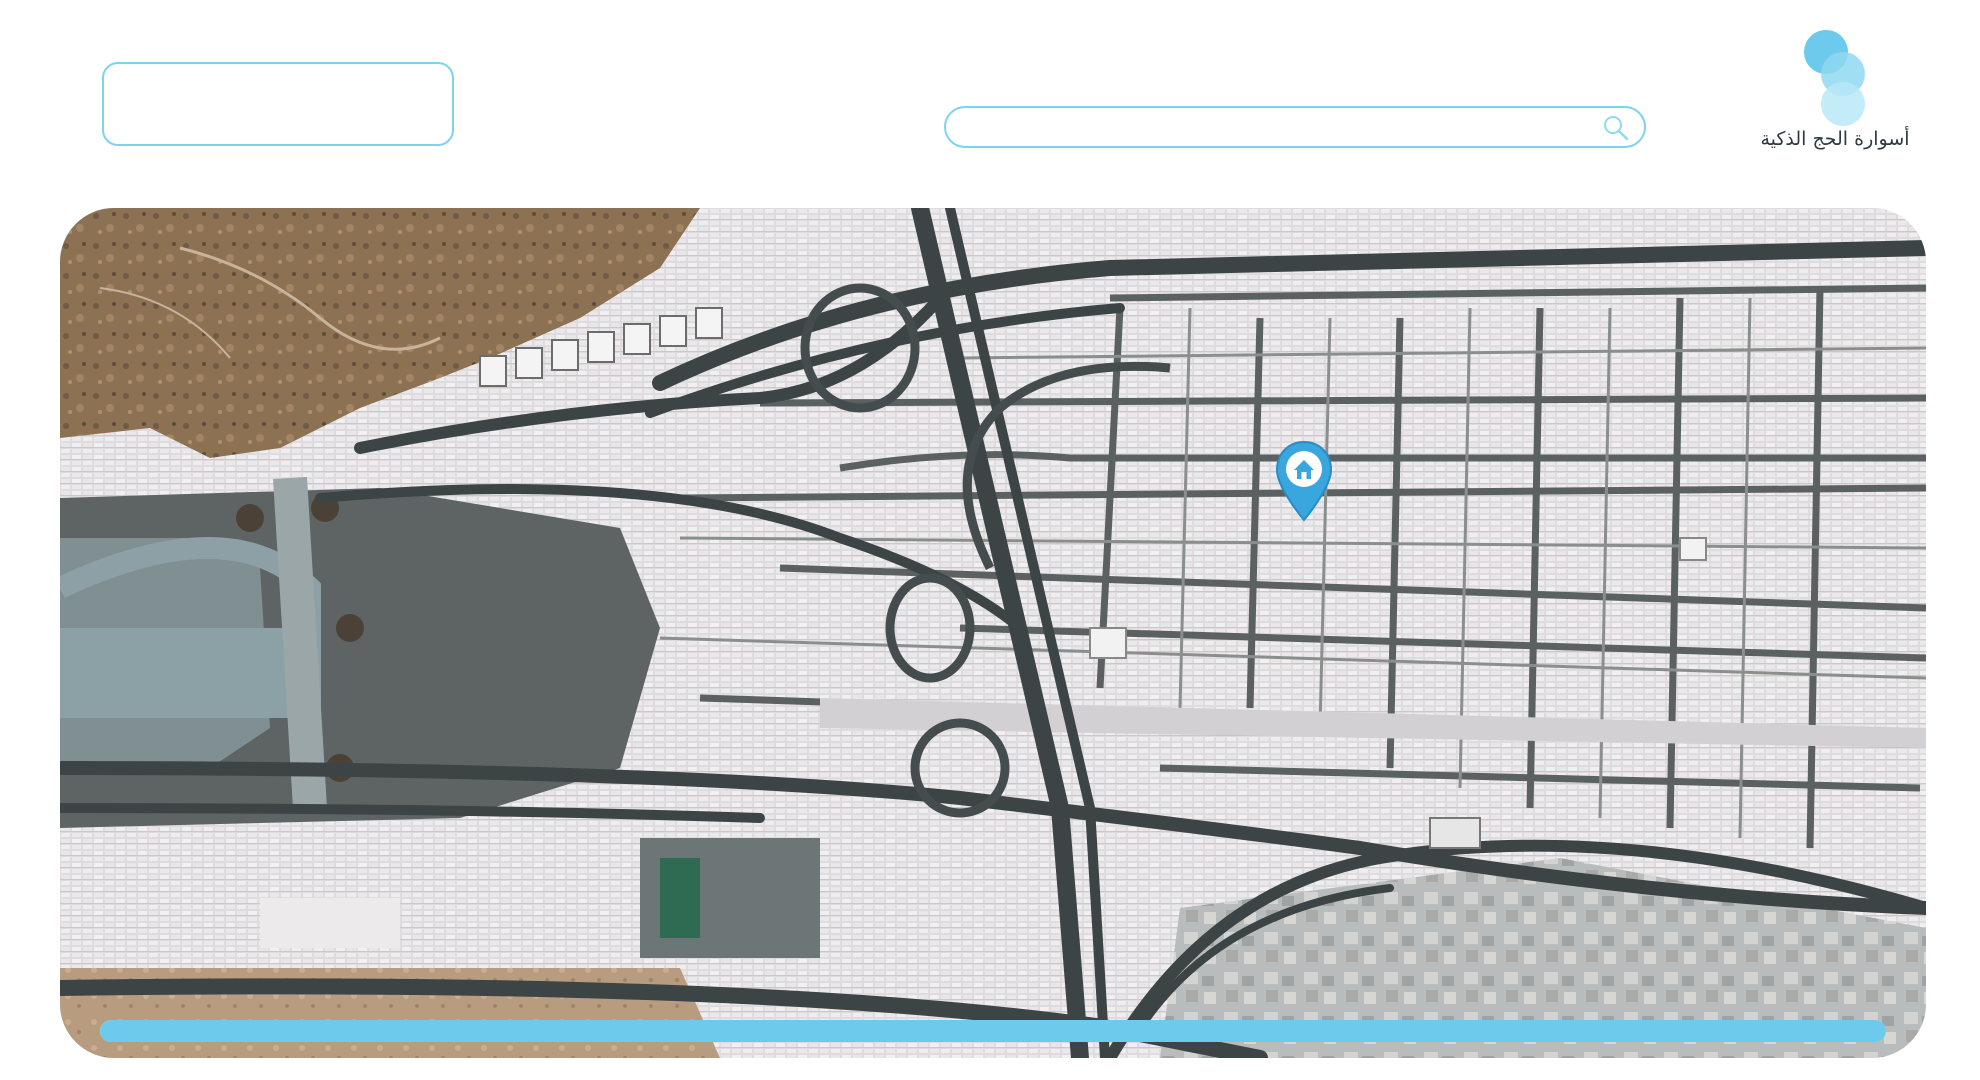 The height and width of the screenshot is (1080, 1980). What do you see at coordinates (1304, 481) in the screenshot?
I see `home-pin-icon` at bounding box center [1304, 481].